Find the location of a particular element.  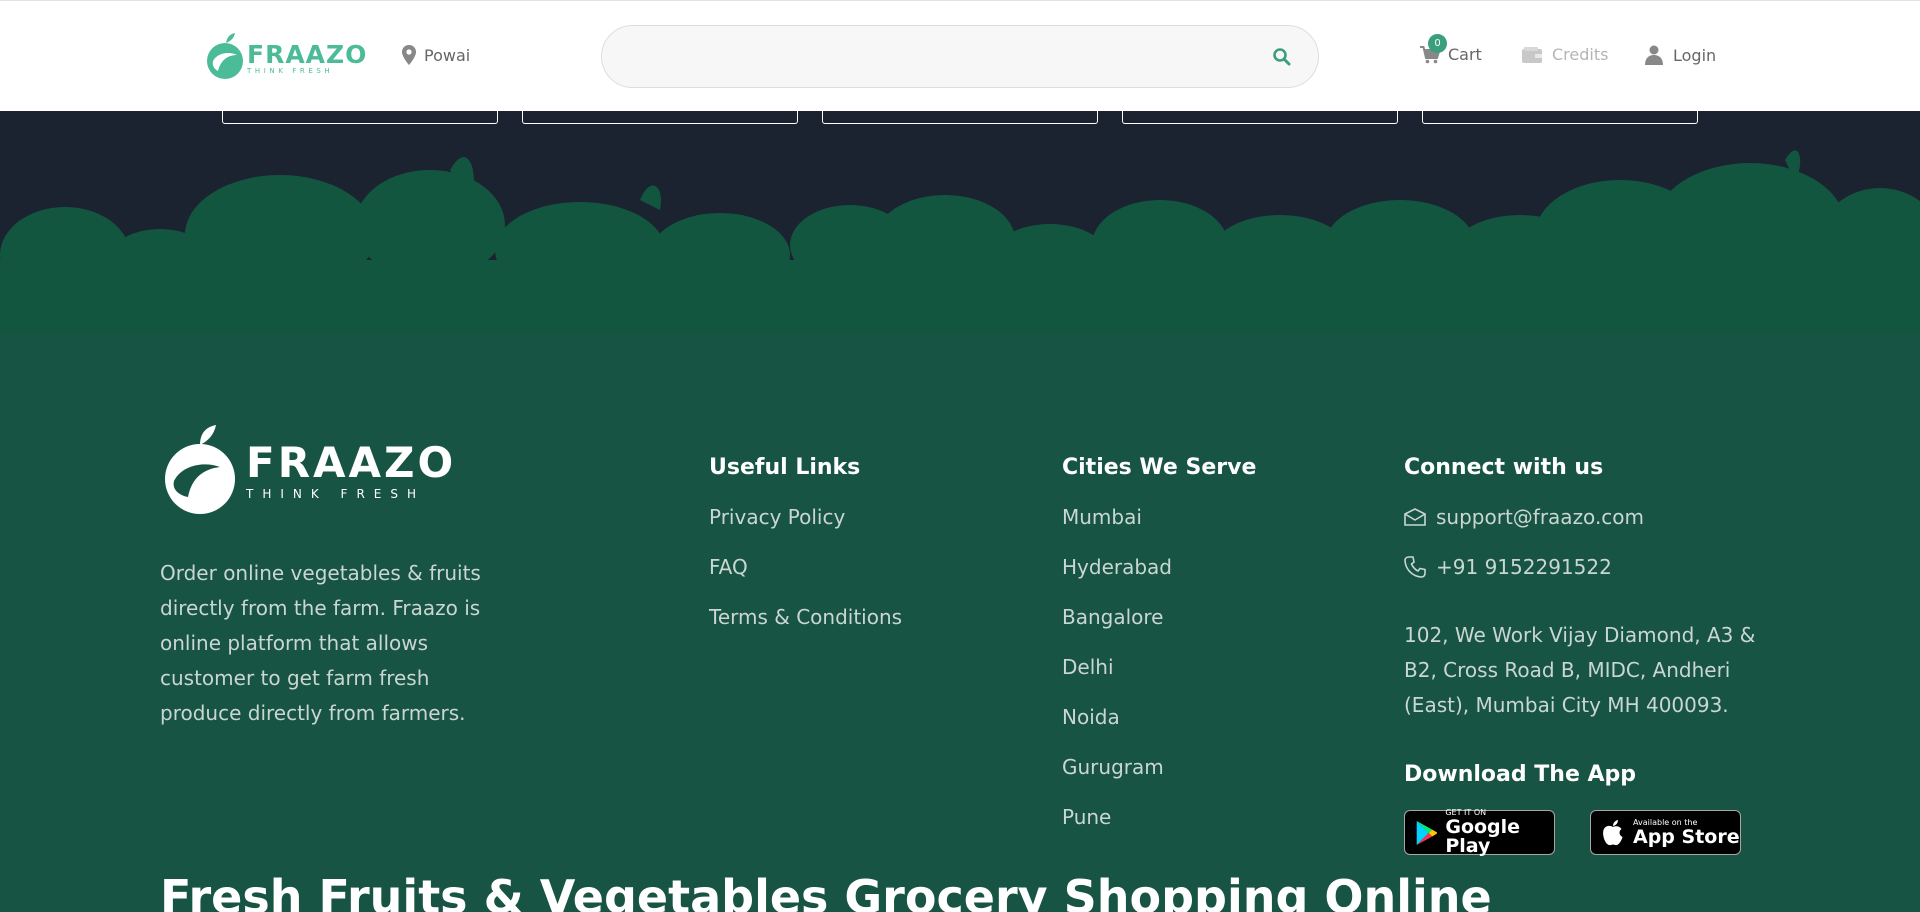

footer-brand-tagline: THINK FRESH is located at coordinates (336, 494).